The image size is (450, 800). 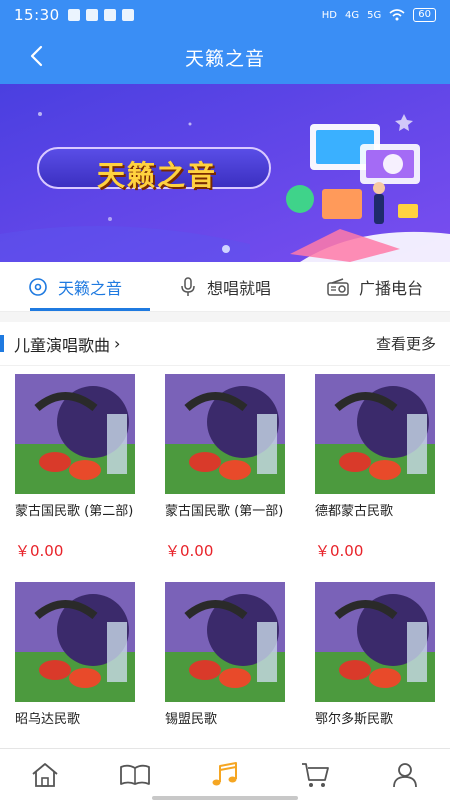 I want to click on battery-indicator: 60, so click(x=424, y=15).